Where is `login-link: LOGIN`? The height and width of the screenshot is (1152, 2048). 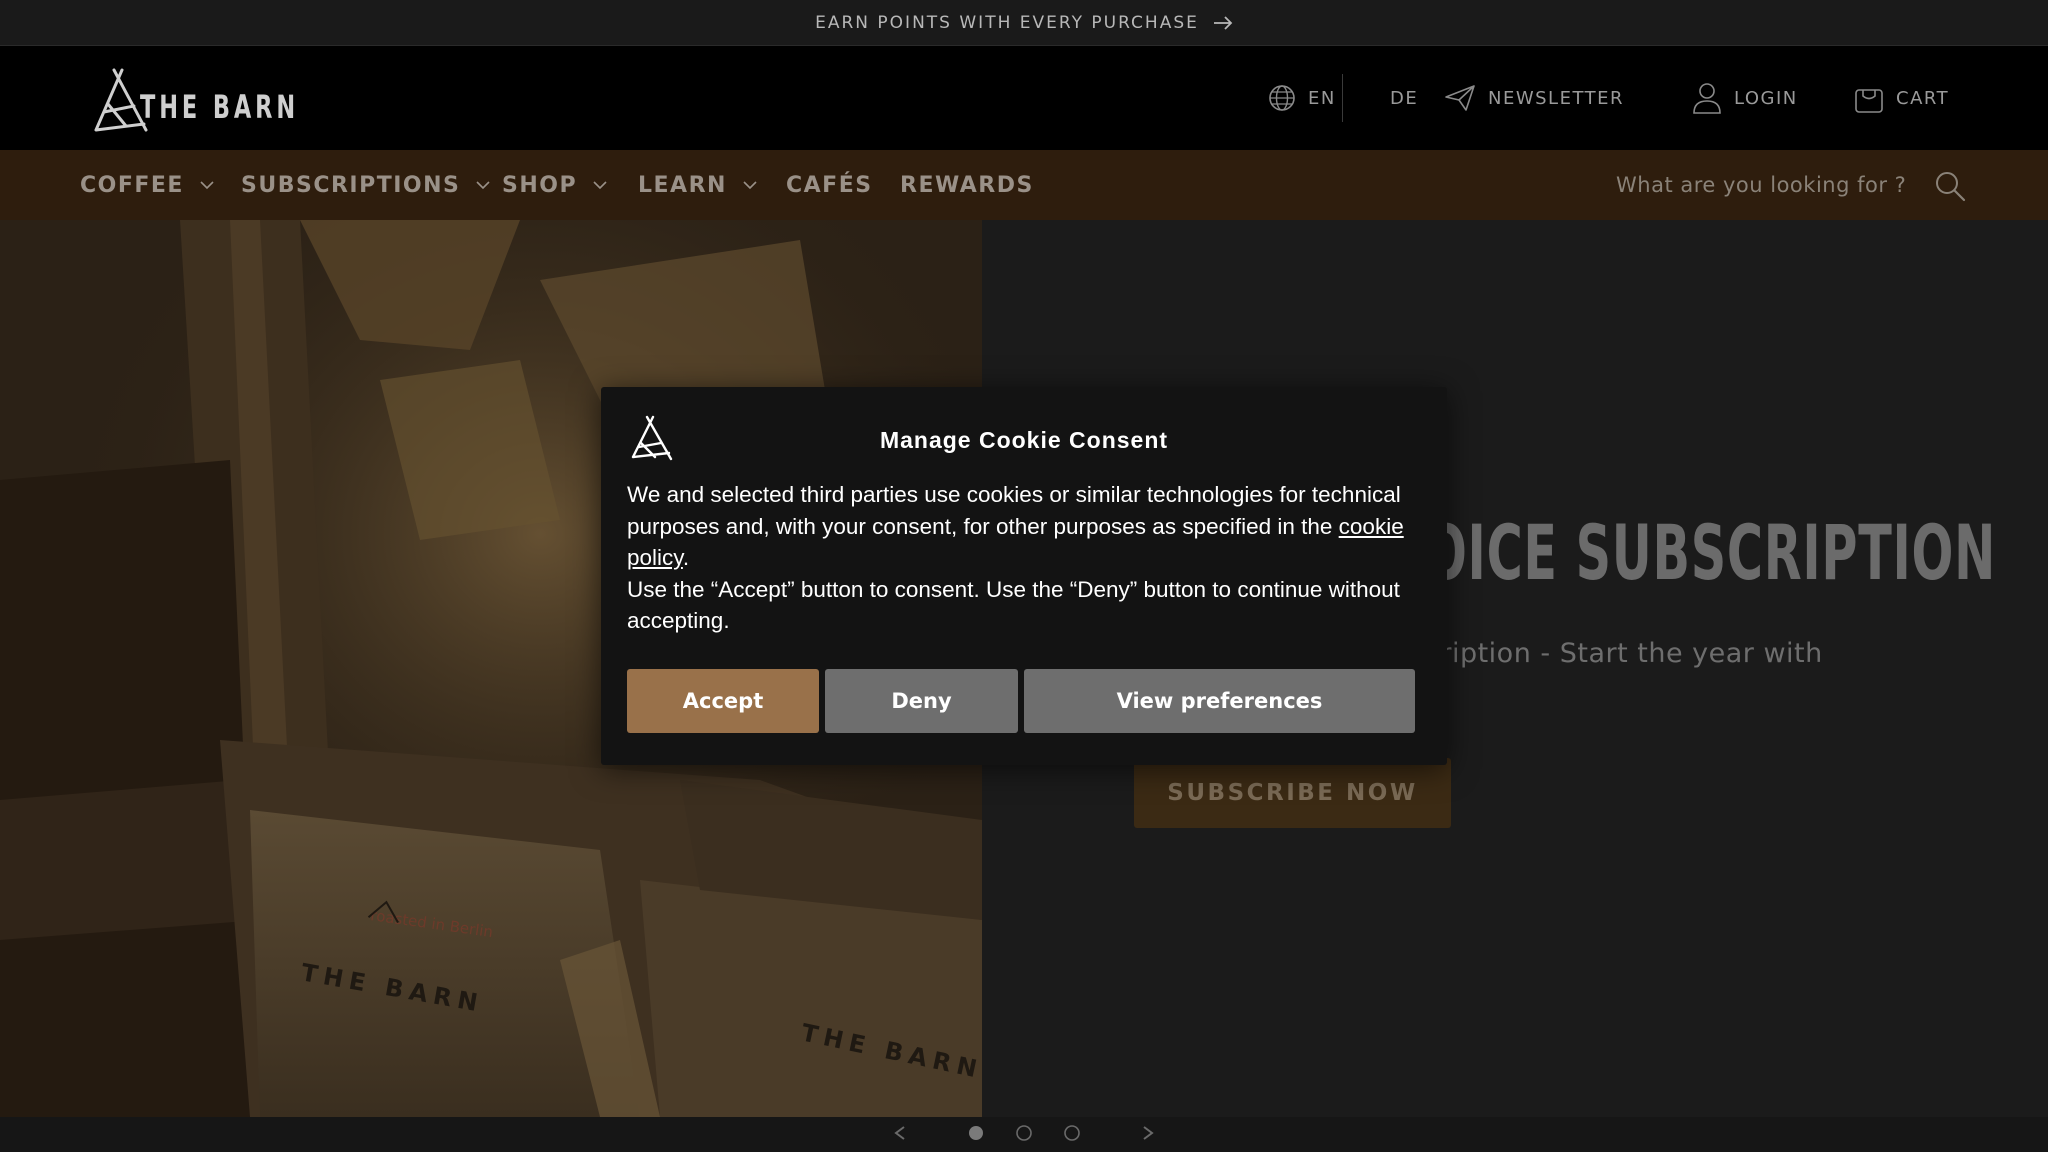
login-link: LOGIN is located at coordinates (1745, 98).